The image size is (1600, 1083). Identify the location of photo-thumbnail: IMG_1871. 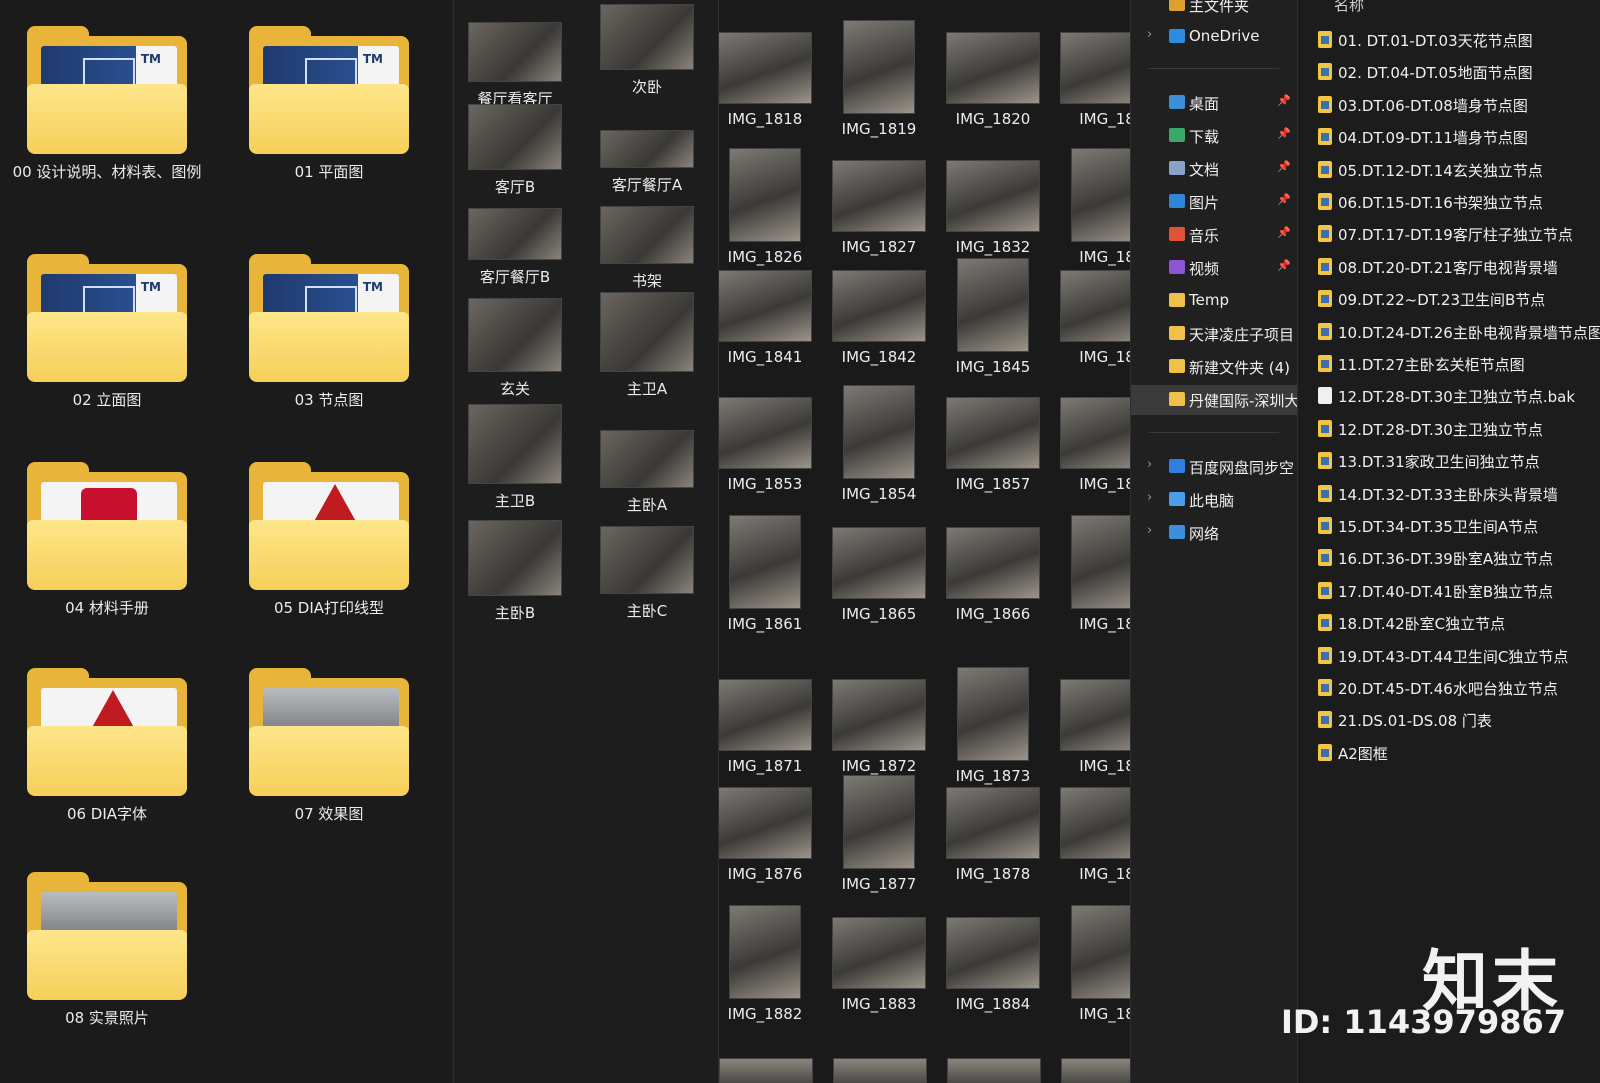
(770, 721).